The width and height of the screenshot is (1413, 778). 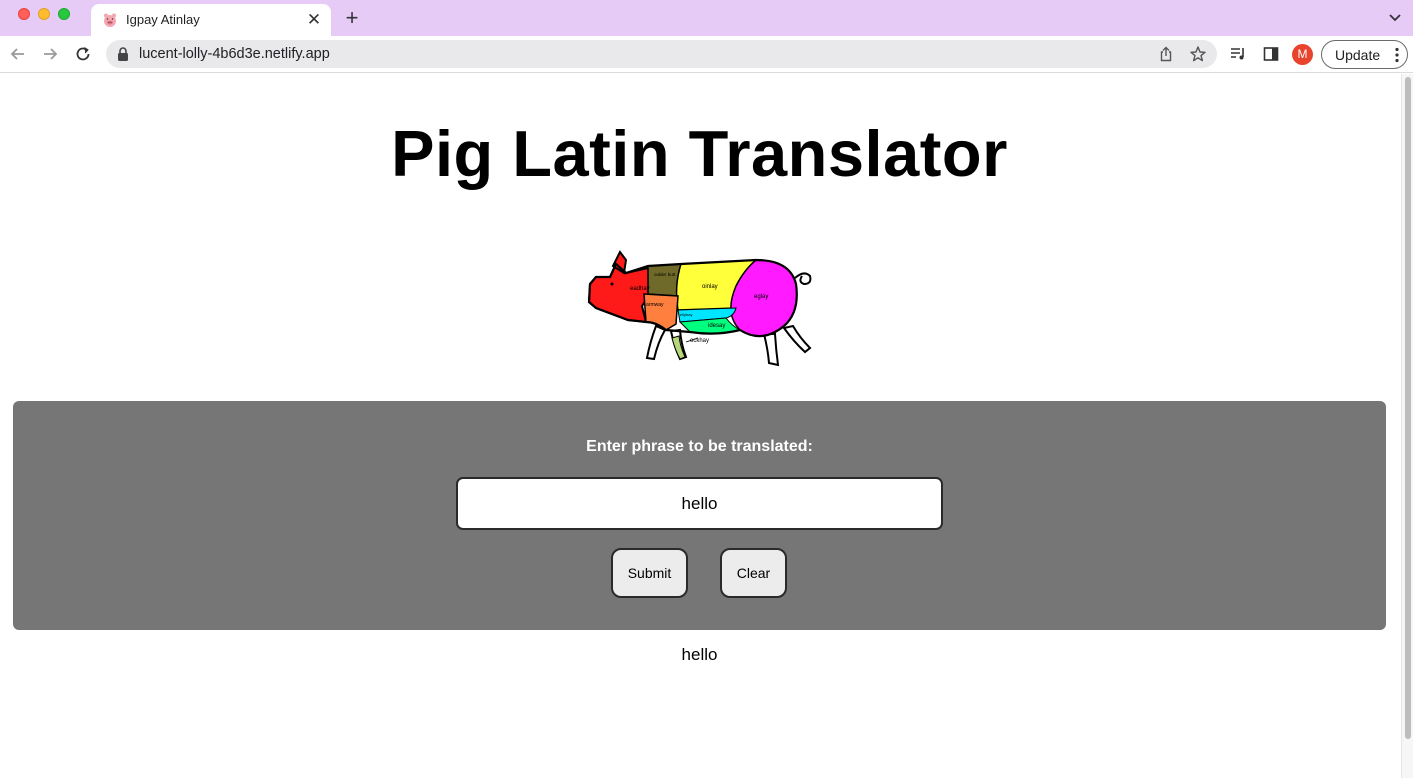 What do you see at coordinates (234, 54) in the screenshot?
I see `url-text: lucent-lolly-4b6d3e.netlify.app` at bounding box center [234, 54].